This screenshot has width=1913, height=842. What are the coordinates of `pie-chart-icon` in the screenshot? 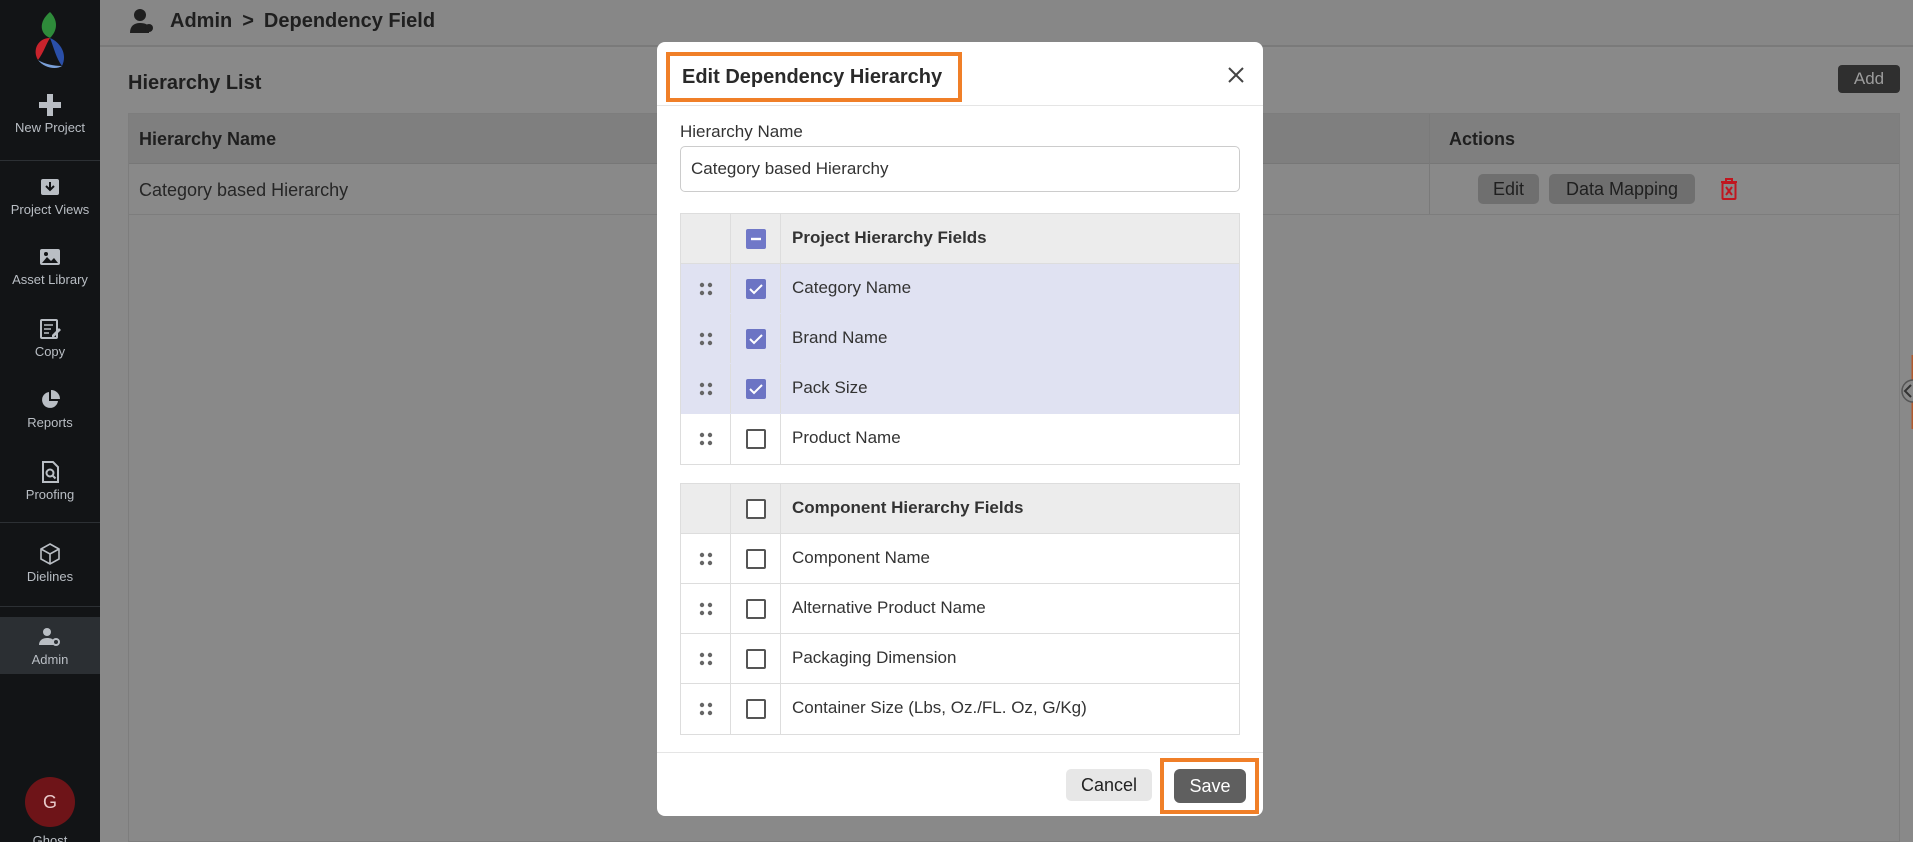 It's located at (51, 399).